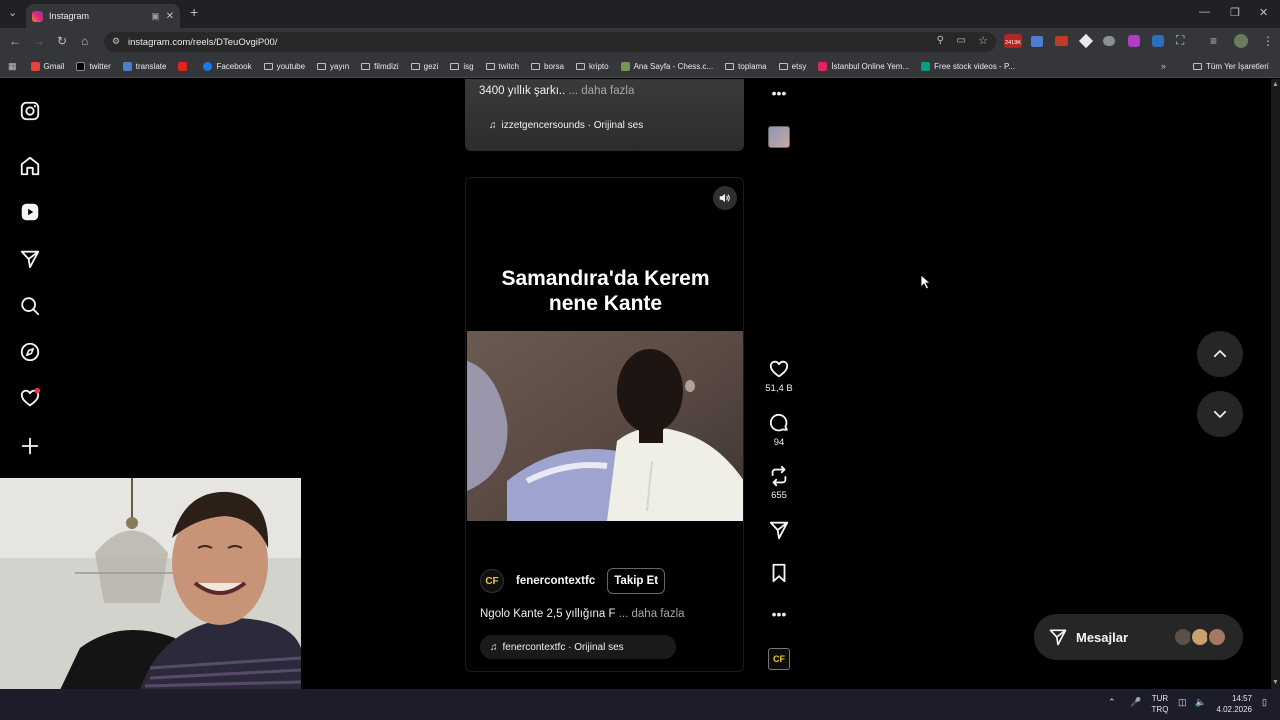  I want to click on new-tab-icon: +, so click(194, 12).